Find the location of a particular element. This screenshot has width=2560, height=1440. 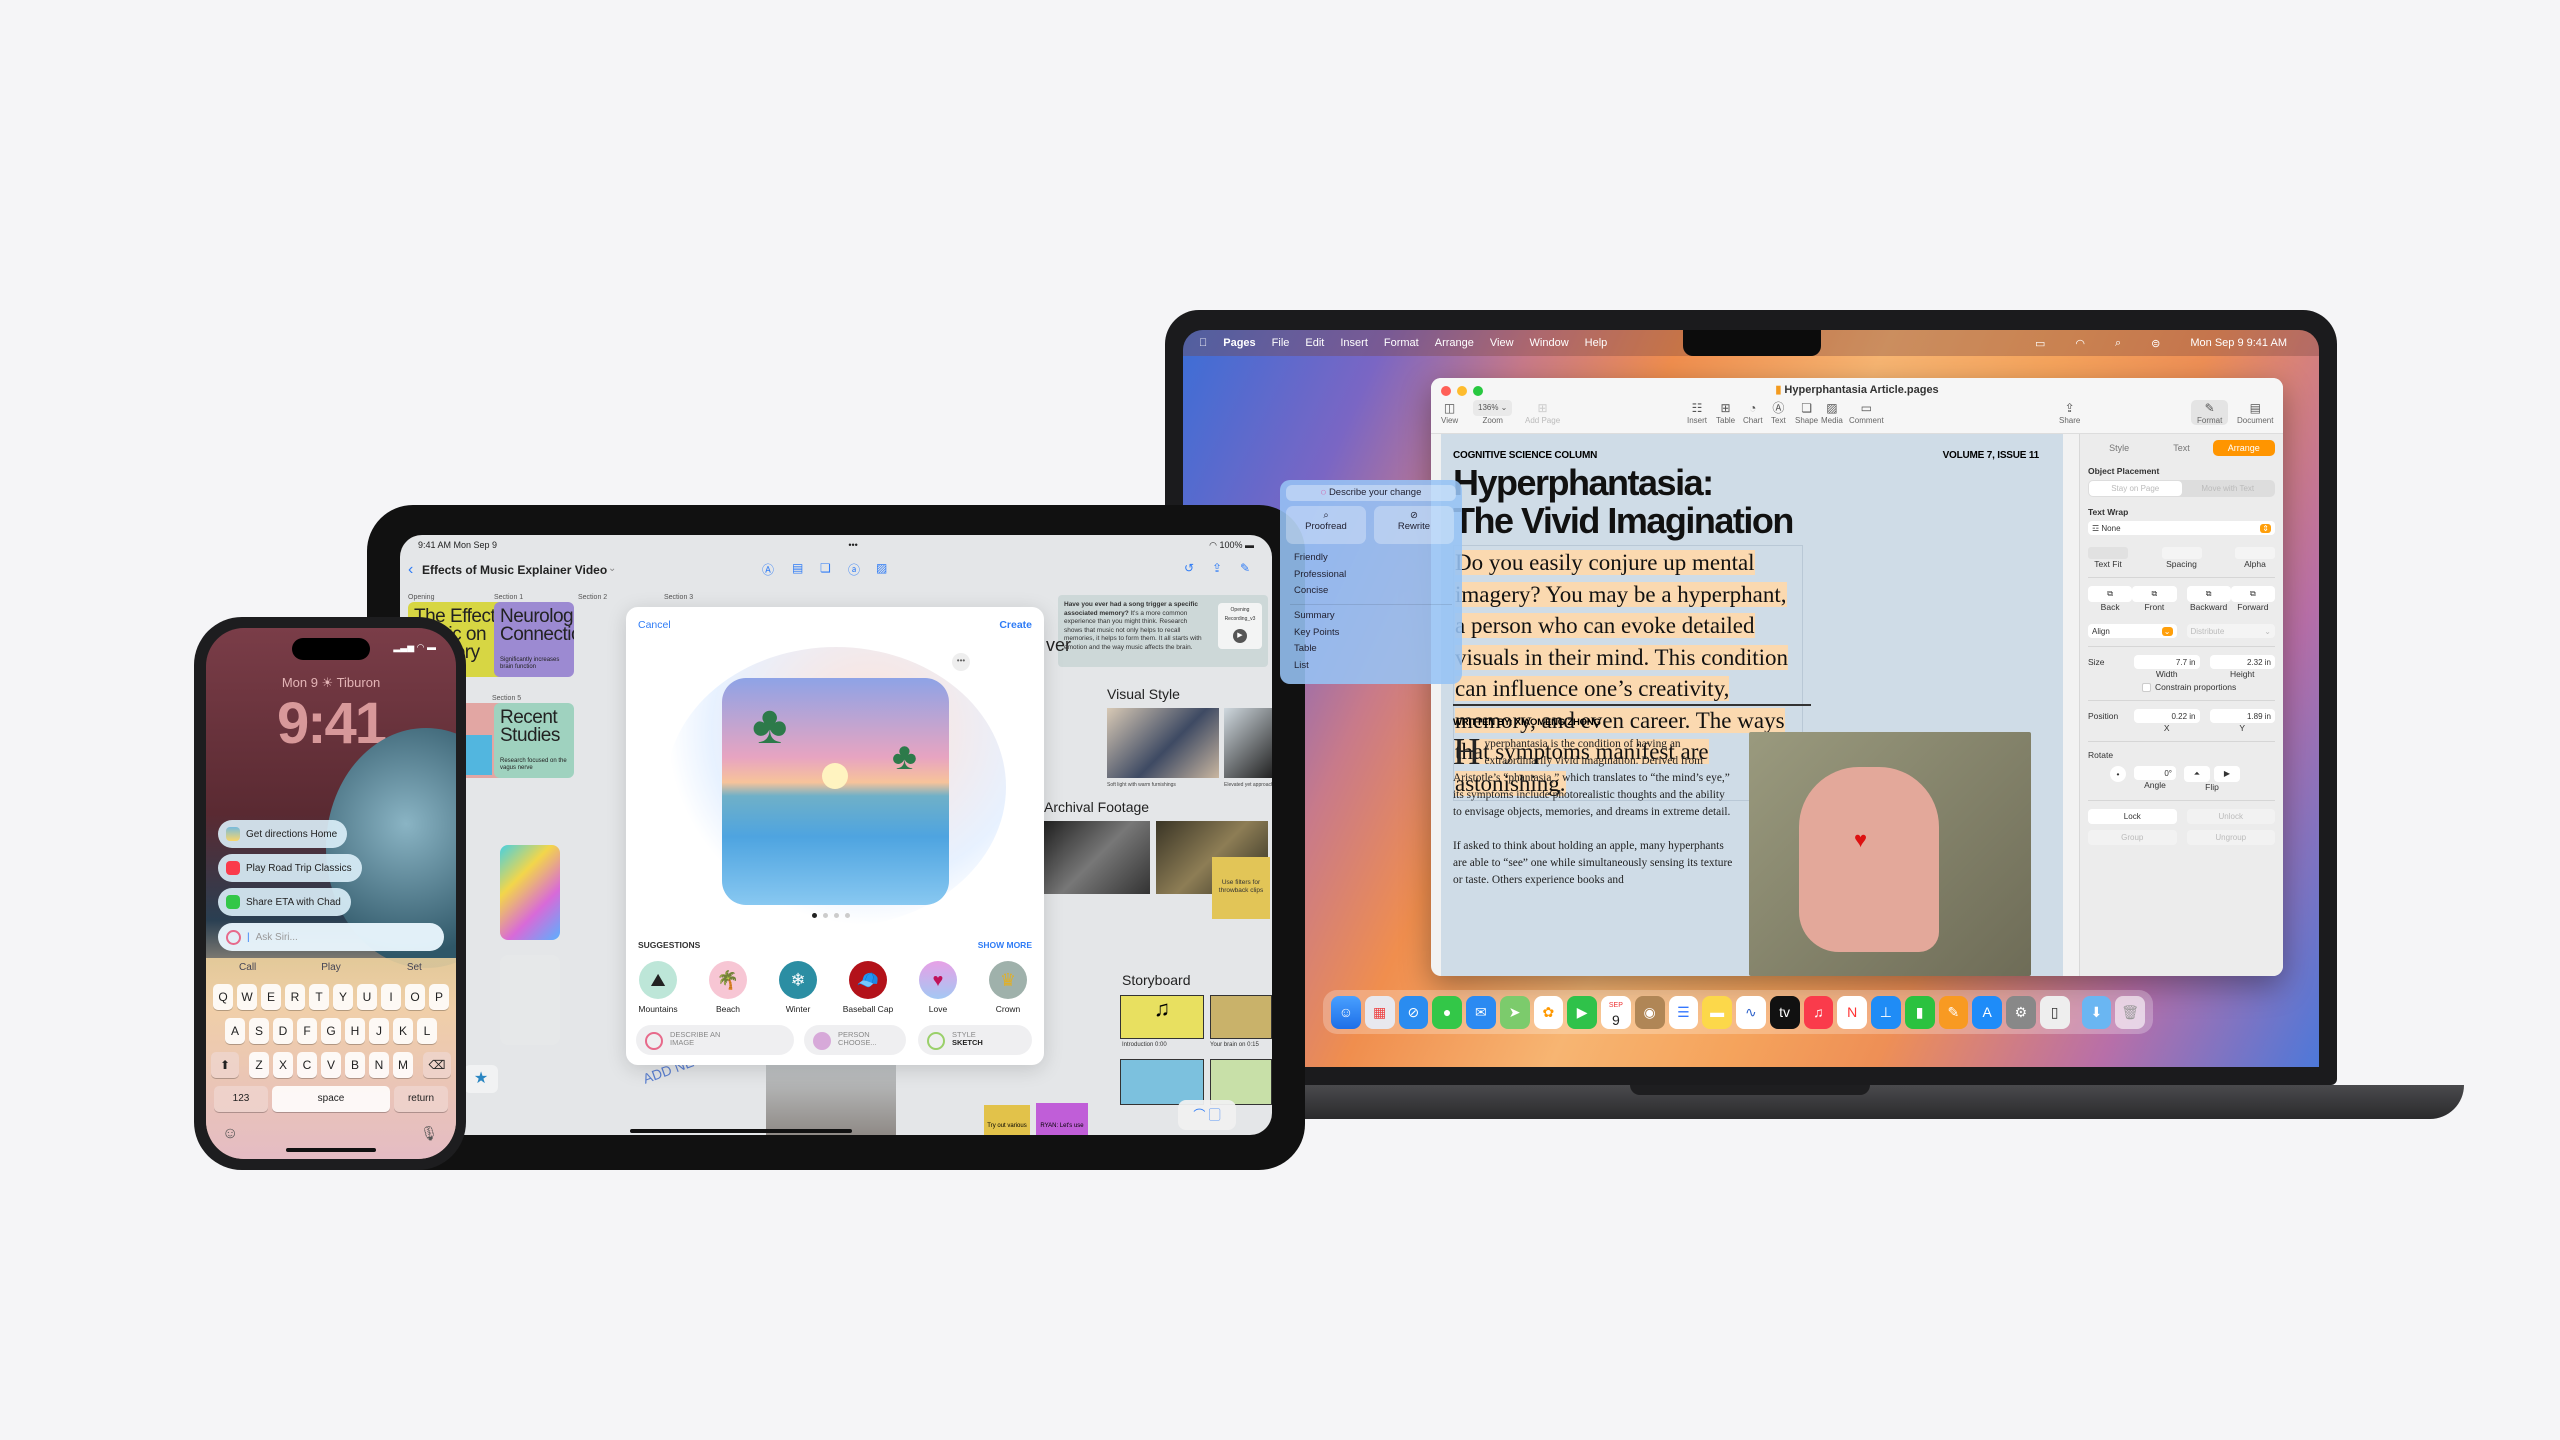

flip-horizontal-button: ▶ is located at coordinates (2227, 774).